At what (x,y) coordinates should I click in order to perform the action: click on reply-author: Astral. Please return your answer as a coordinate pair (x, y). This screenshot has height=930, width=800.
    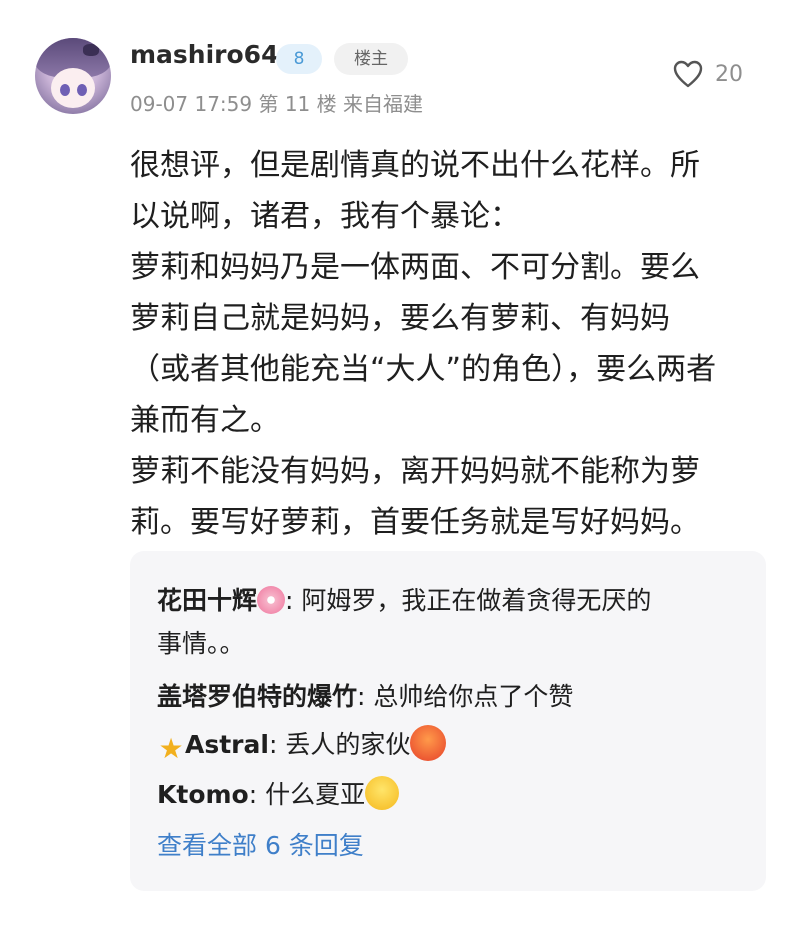
    Looking at the image, I should click on (227, 744).